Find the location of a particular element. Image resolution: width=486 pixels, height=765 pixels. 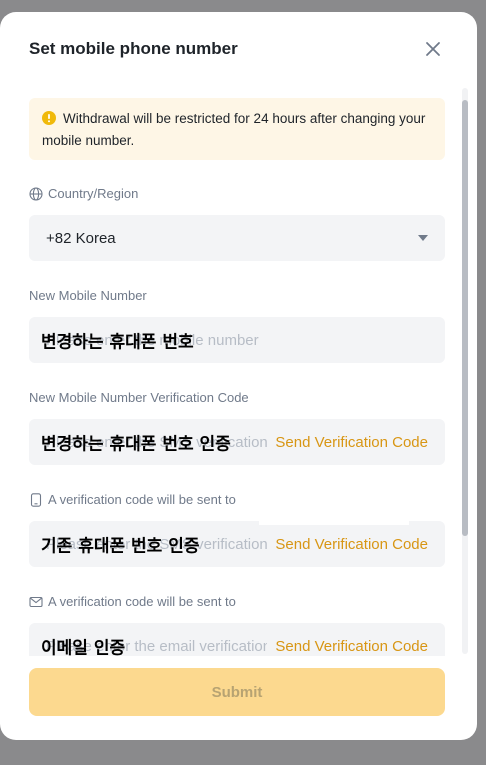

warning-icon is located at coordinates (49, 118).